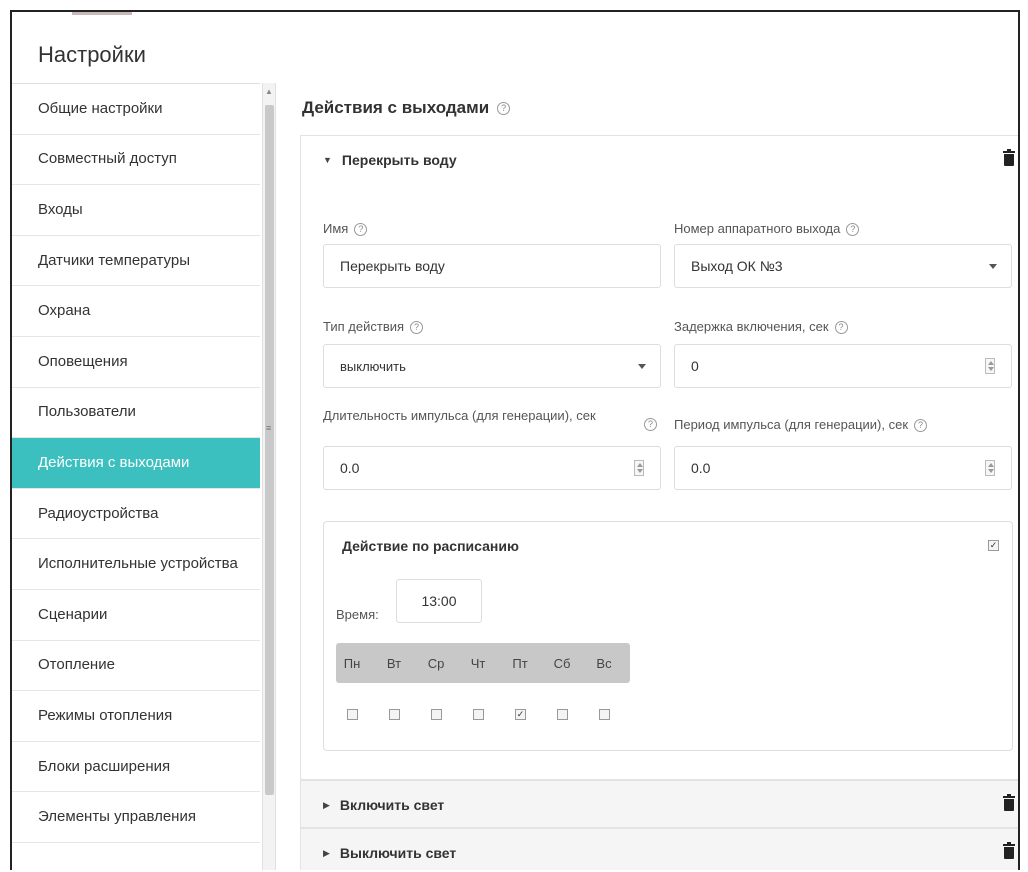 Image resolution: width=1028 pixels, height=872 pixels. What do you see at coordinates (345, 229) in the screenshot?
I see `name-label: Имя?` at bounding box center [345, 229].